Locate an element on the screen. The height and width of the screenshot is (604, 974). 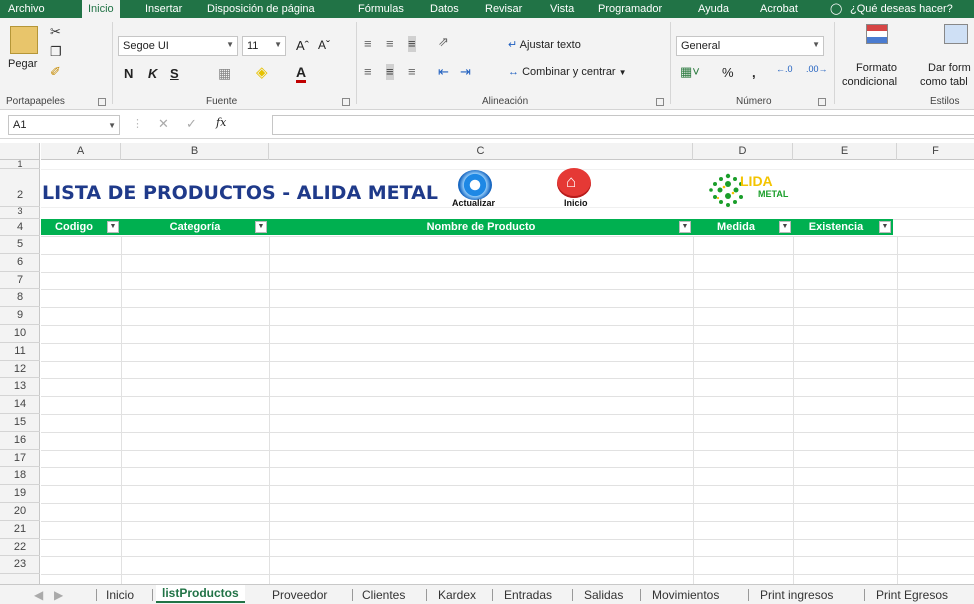
row-header-19: 19 is located at coordinates (20, 494).